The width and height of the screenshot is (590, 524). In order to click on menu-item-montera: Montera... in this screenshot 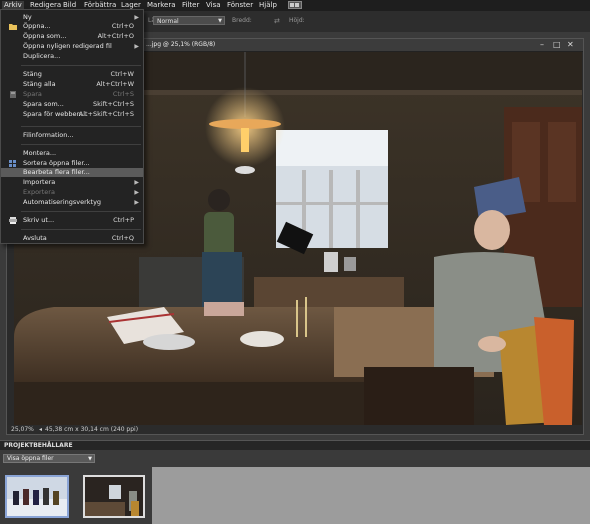, I will do `click(72, 153)`.